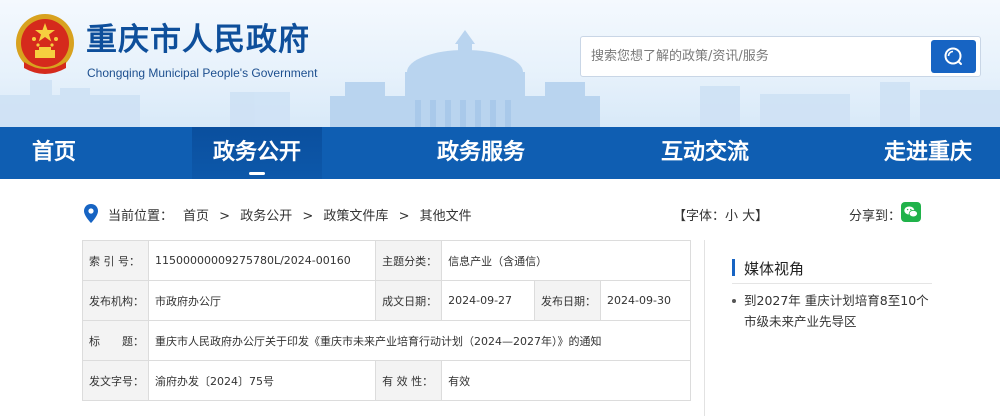  What do you see at coordinates (488, 300) in the screenshot?
I see `written-date-value: 2024-09-27` at bounding box center [488, 300].